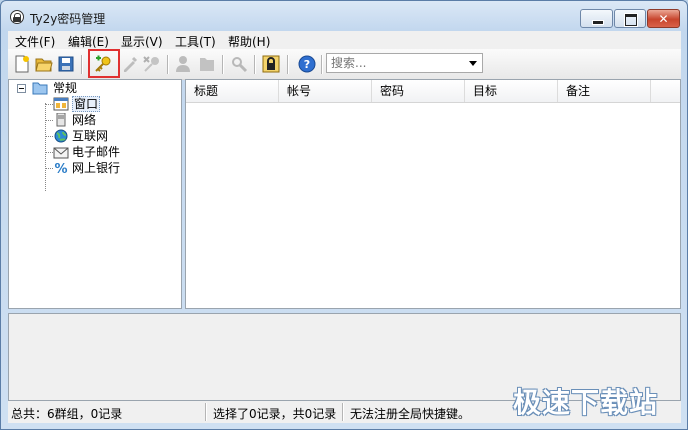 The image size is (688, 430). I want to click on collapse-icon, so click(21, 88).